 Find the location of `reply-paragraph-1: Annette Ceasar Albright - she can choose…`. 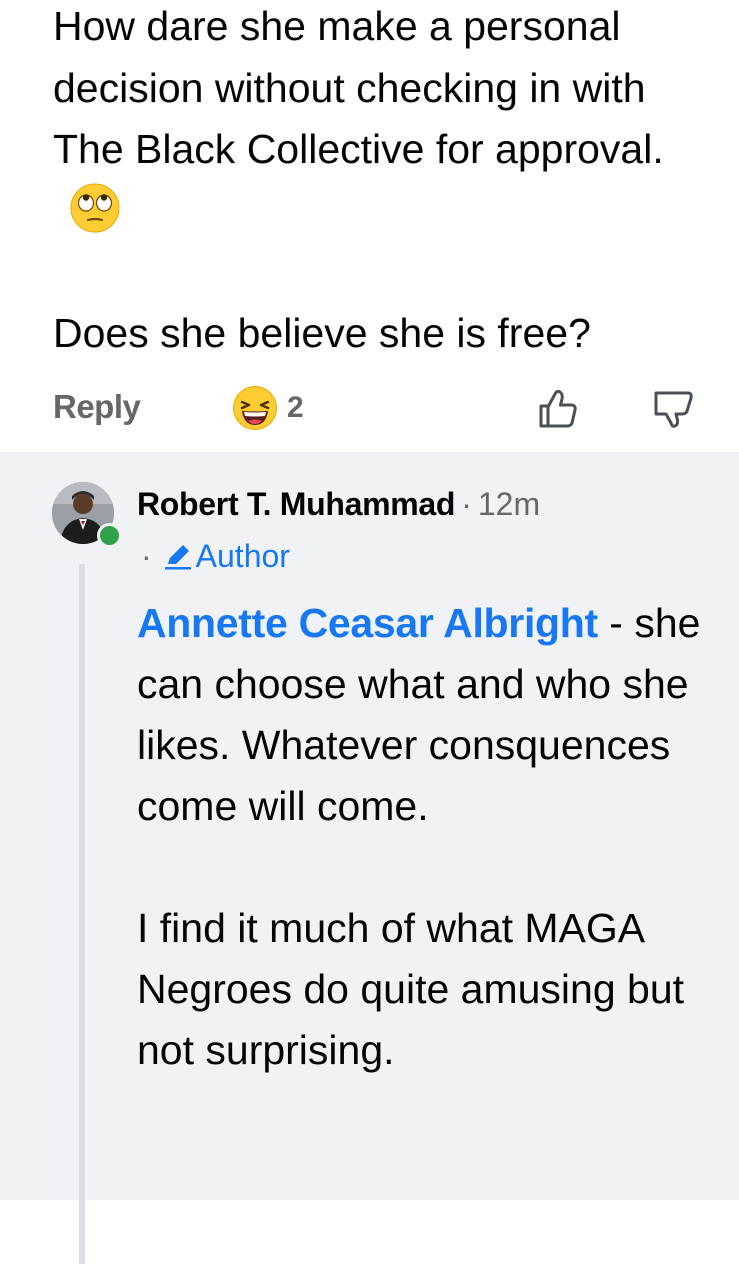

reply-paragraph-1: Annette Ceasar Albright - she can choose… is located at coordinates (422, 715).